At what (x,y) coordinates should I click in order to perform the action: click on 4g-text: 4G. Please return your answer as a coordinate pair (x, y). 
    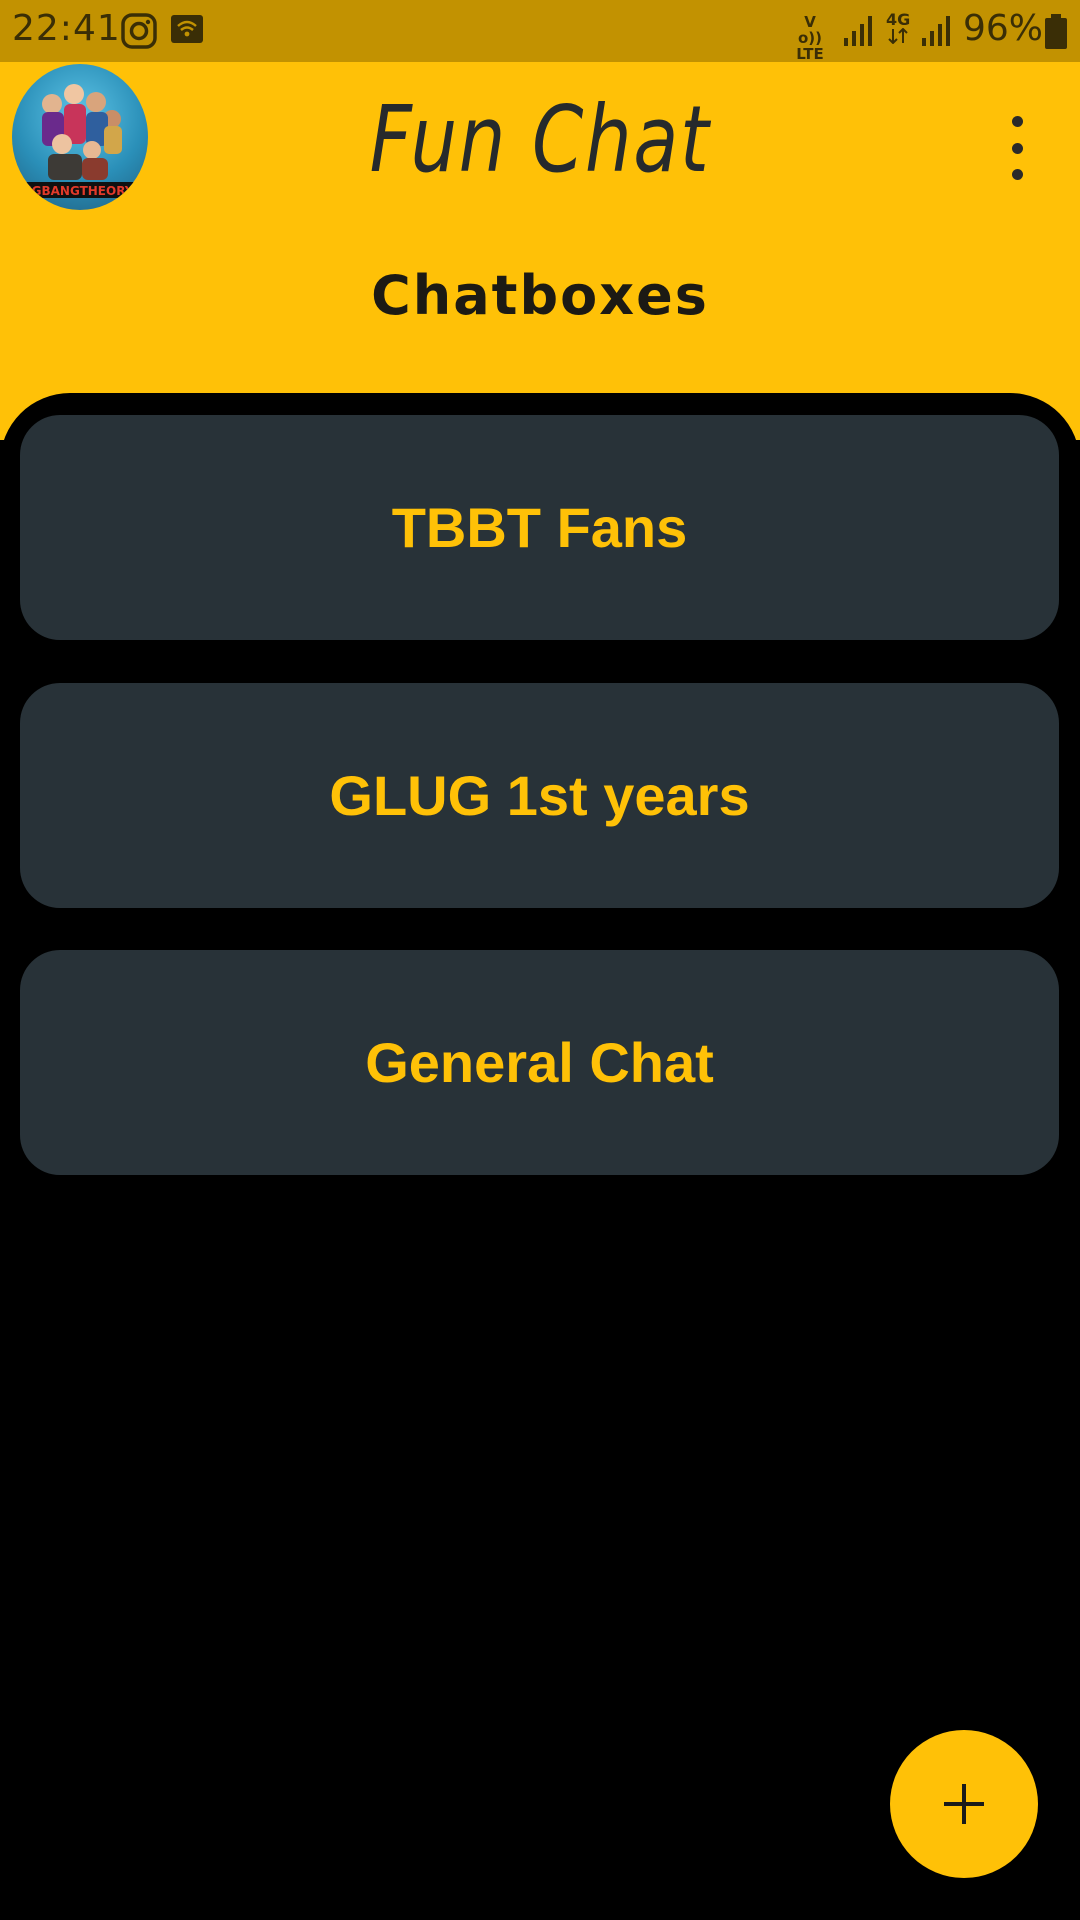
    Looking at the image, I should click on (898, 19).